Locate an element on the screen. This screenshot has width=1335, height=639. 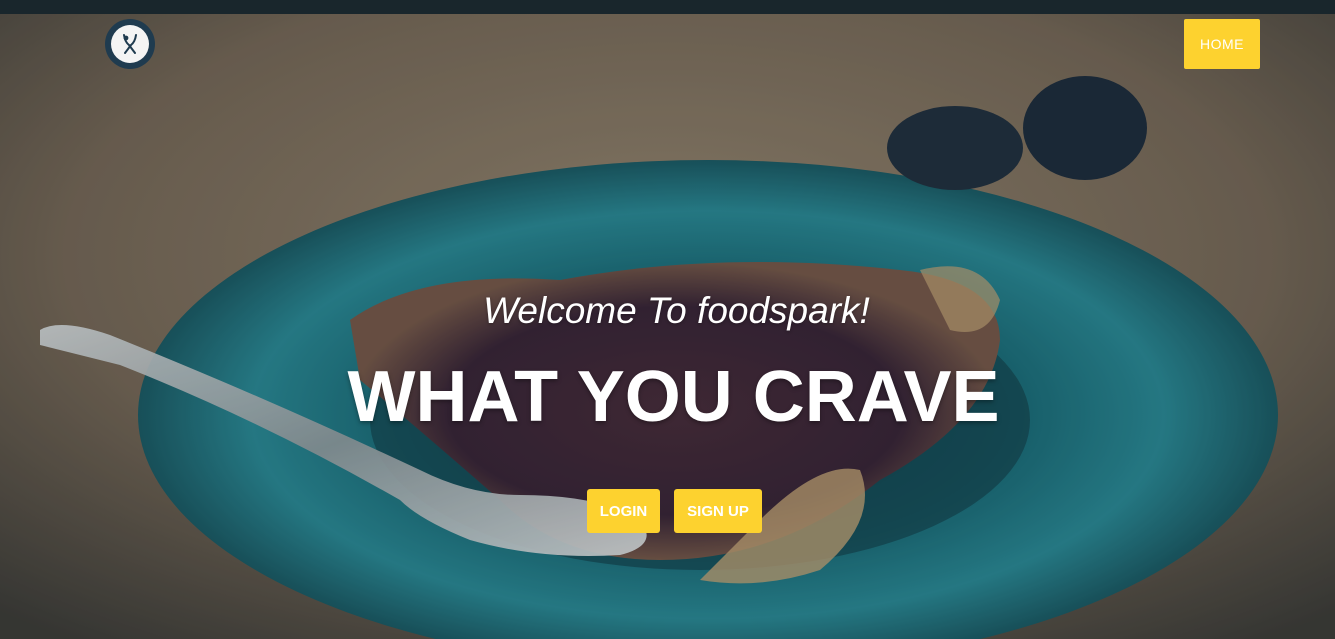
login-button: LOGIN is located at coordinates (623, 511).